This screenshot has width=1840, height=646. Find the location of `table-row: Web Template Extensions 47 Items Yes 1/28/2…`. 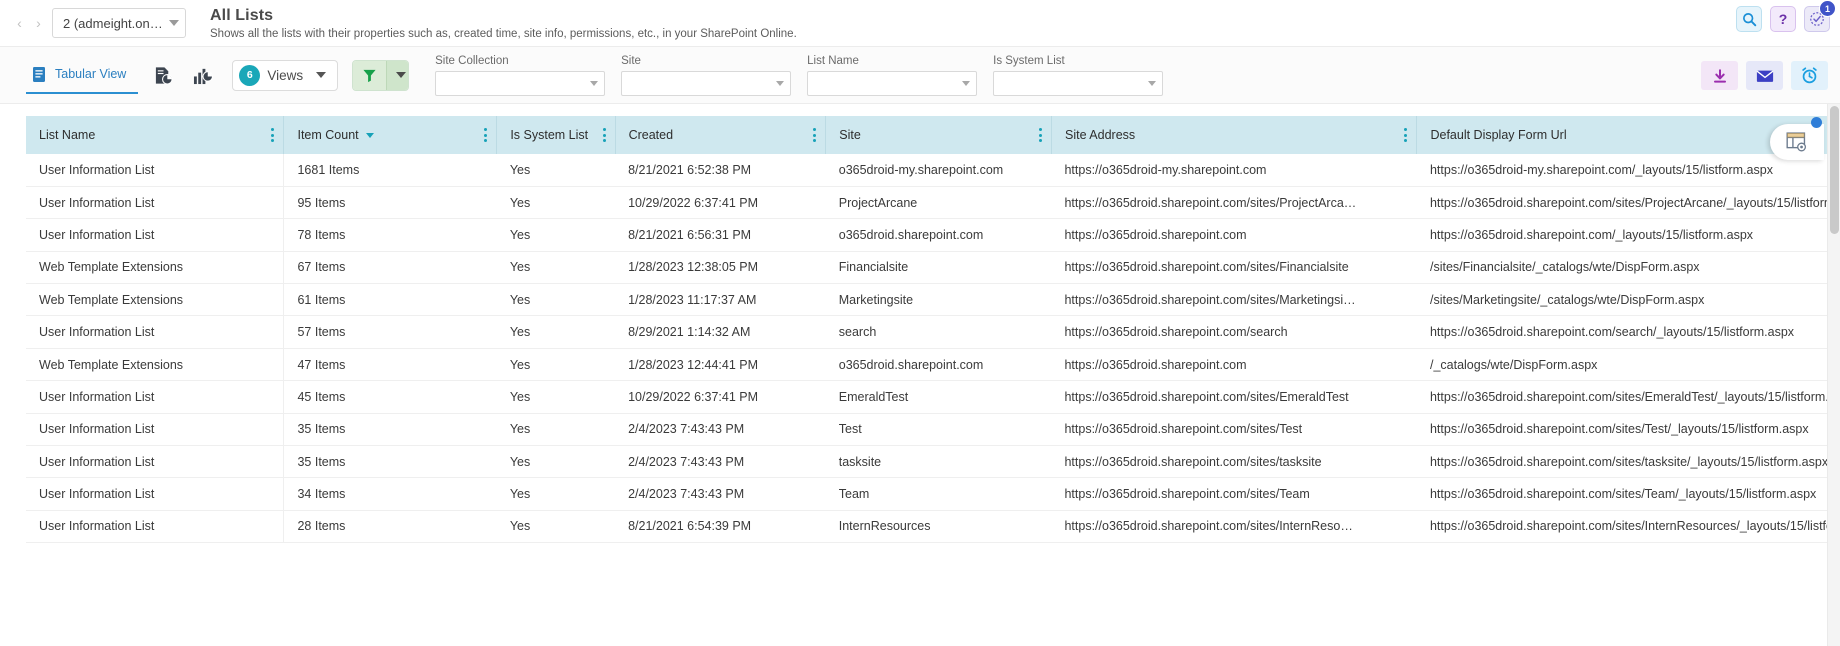

table-row: Web Template Extensions 47 Items Yes 1/28/2… is located at coordinates (933, 365).